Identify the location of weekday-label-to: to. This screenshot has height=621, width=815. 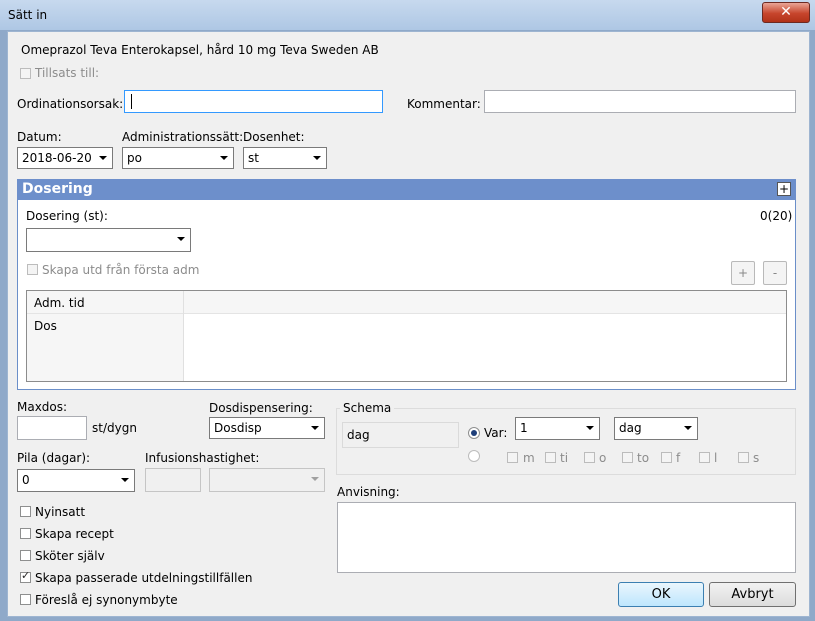
(643, 458).